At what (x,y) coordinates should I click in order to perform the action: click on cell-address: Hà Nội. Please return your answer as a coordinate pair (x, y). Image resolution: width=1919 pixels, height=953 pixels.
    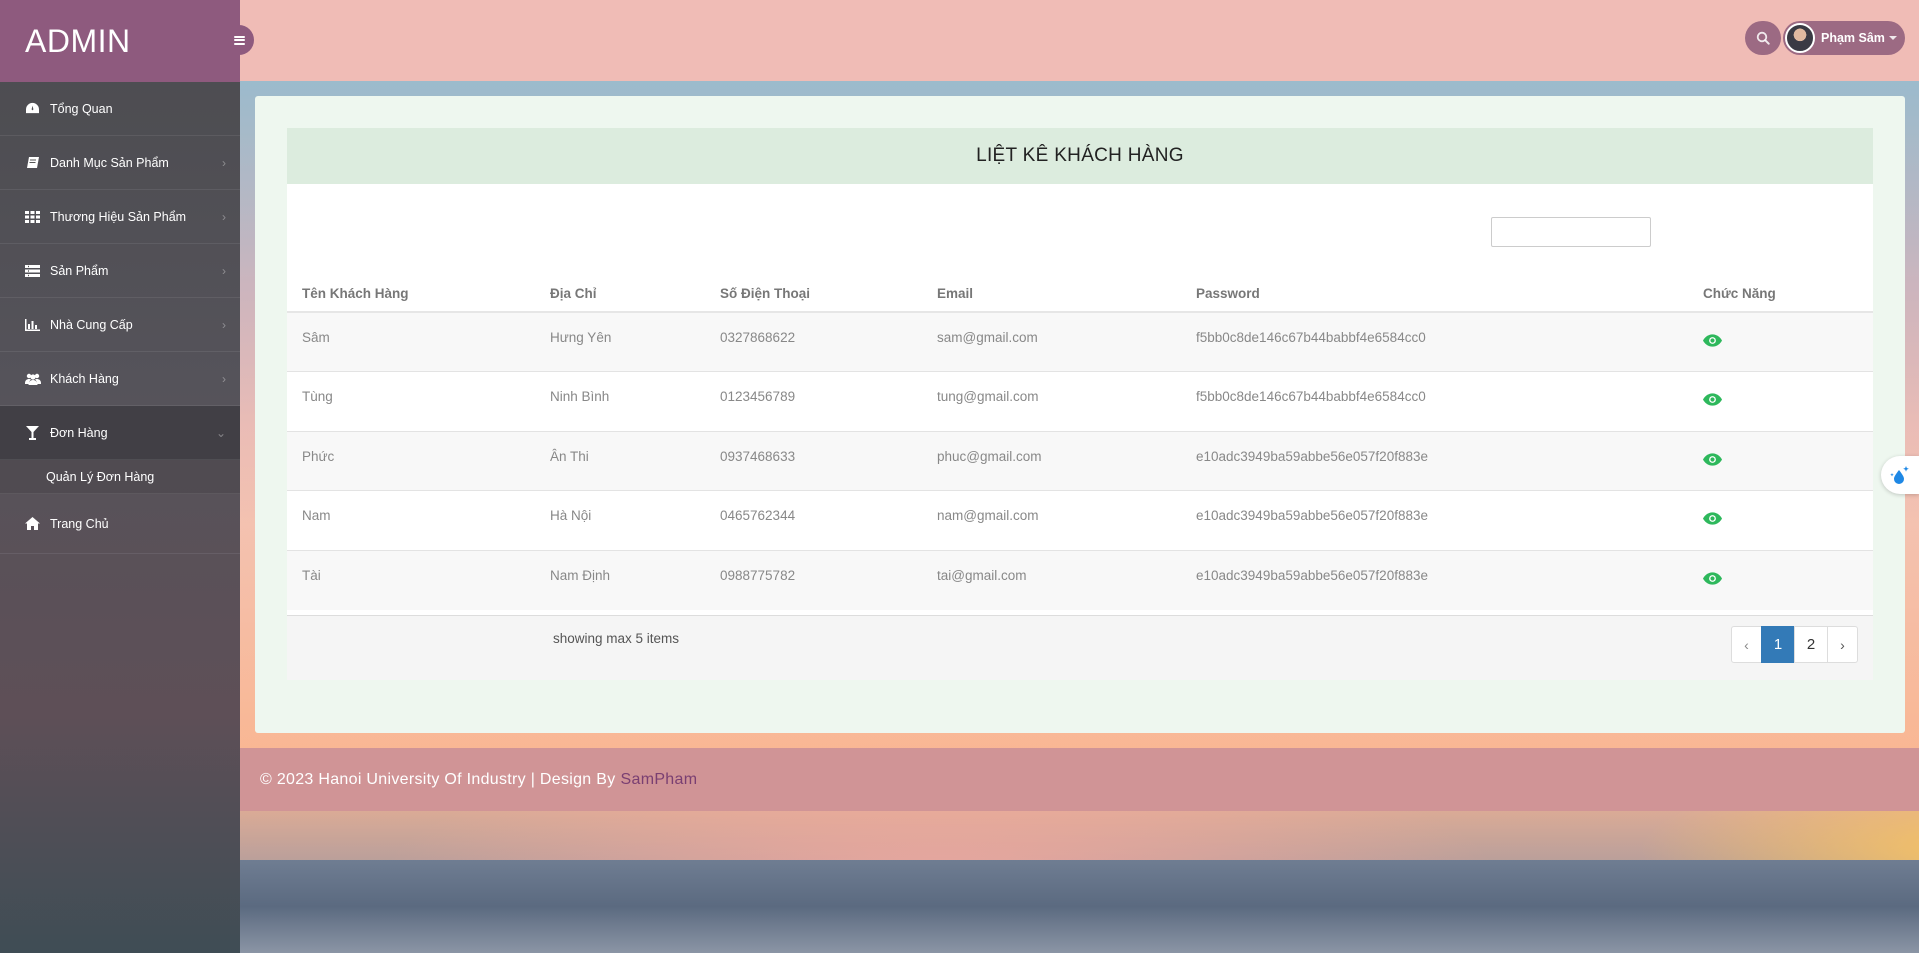
    Looking at the image, I should click on (620, 520).